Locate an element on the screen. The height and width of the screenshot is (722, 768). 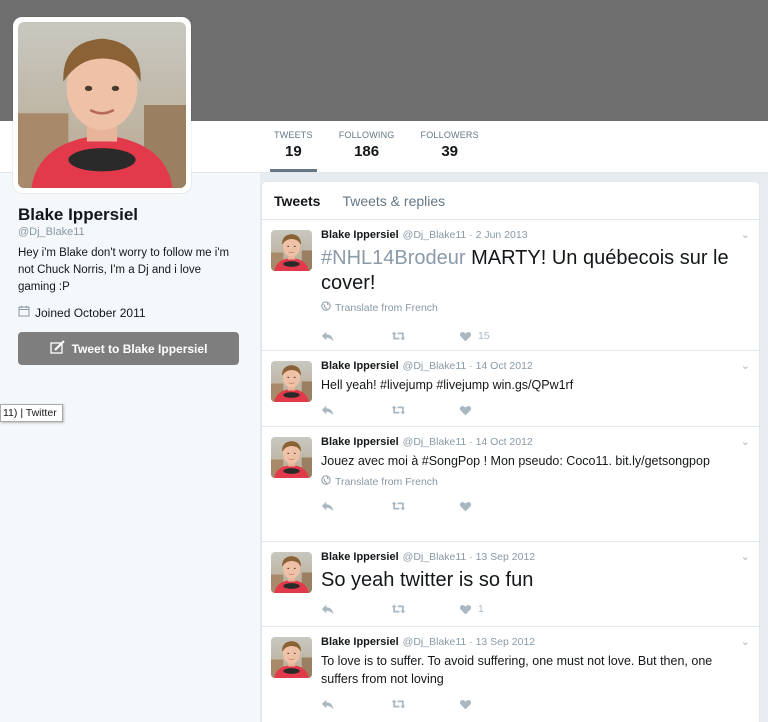
like-count: 1 is located at coordinates (481, 609).